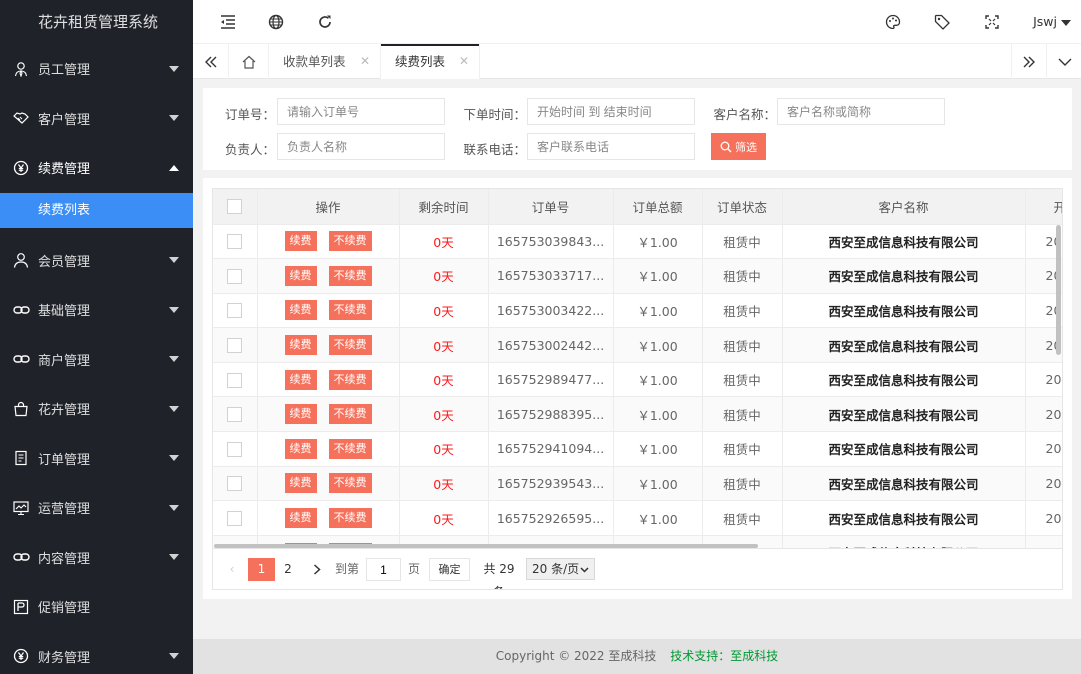 Image resolution: width=1081 pixels, height=674 pixels. What do you see at coordinates (249, 114) in the screenshot?
I see `order-no-label: 订单号：` at bounding box center [249, 114].